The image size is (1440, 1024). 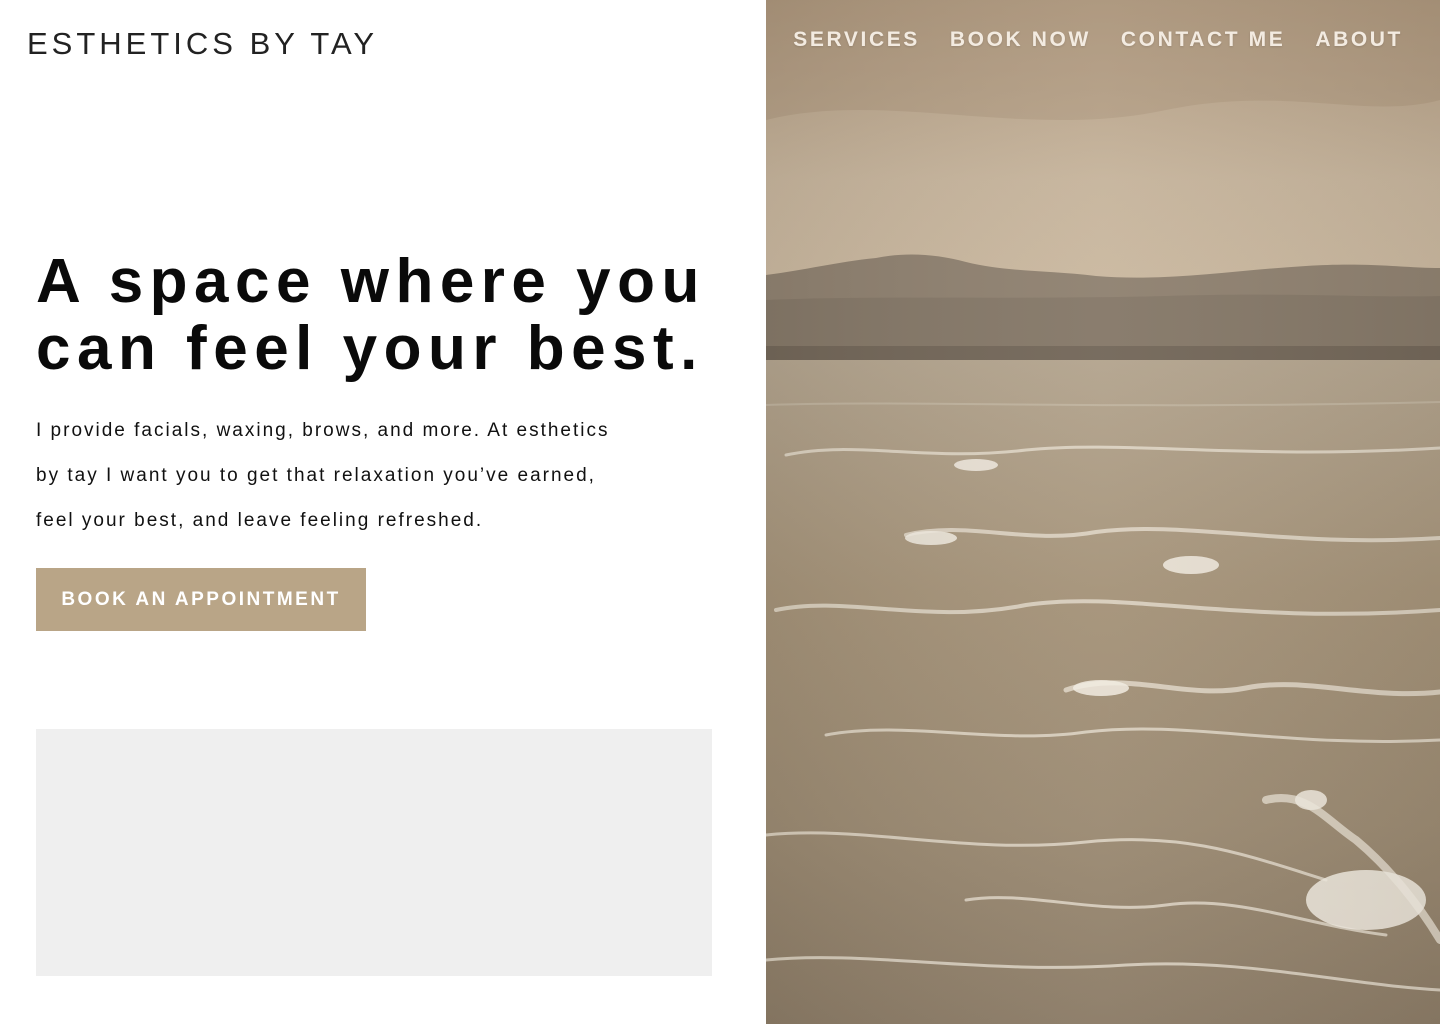 I want to click on nav-link-book-now: BOOK NOW, so click(x=1020, y=40).